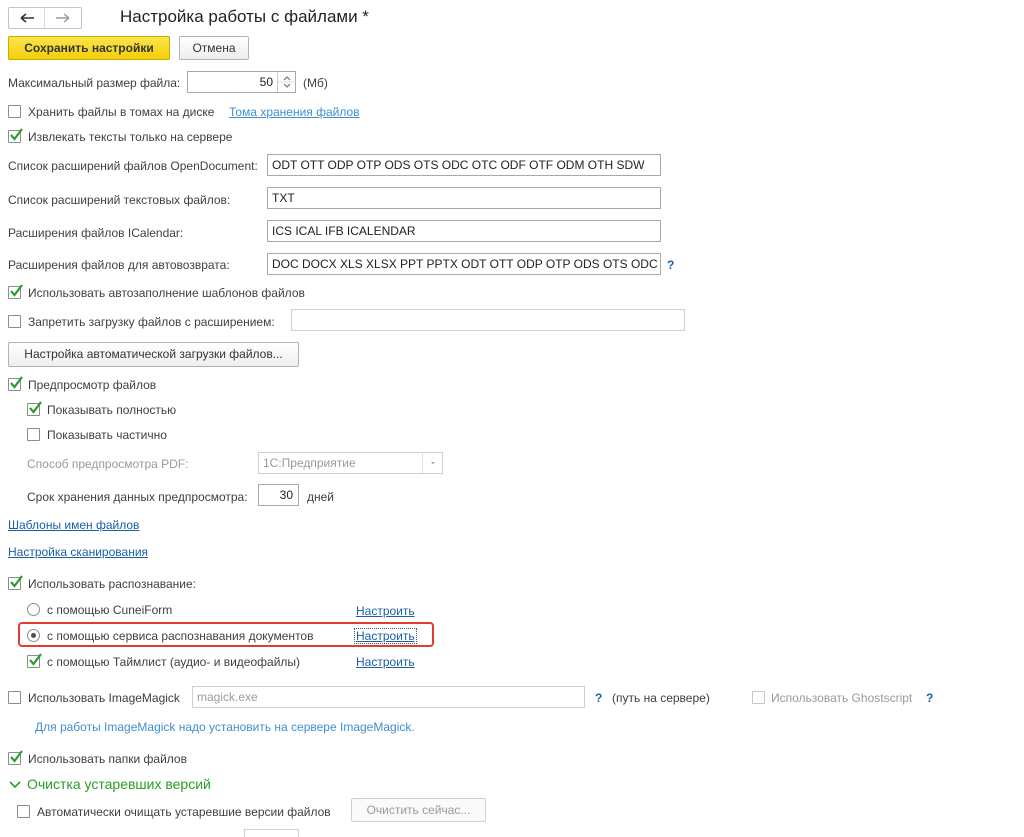  I want to click on icalendar-label: Расширения файлов ICalendar:, so click(96, 233).